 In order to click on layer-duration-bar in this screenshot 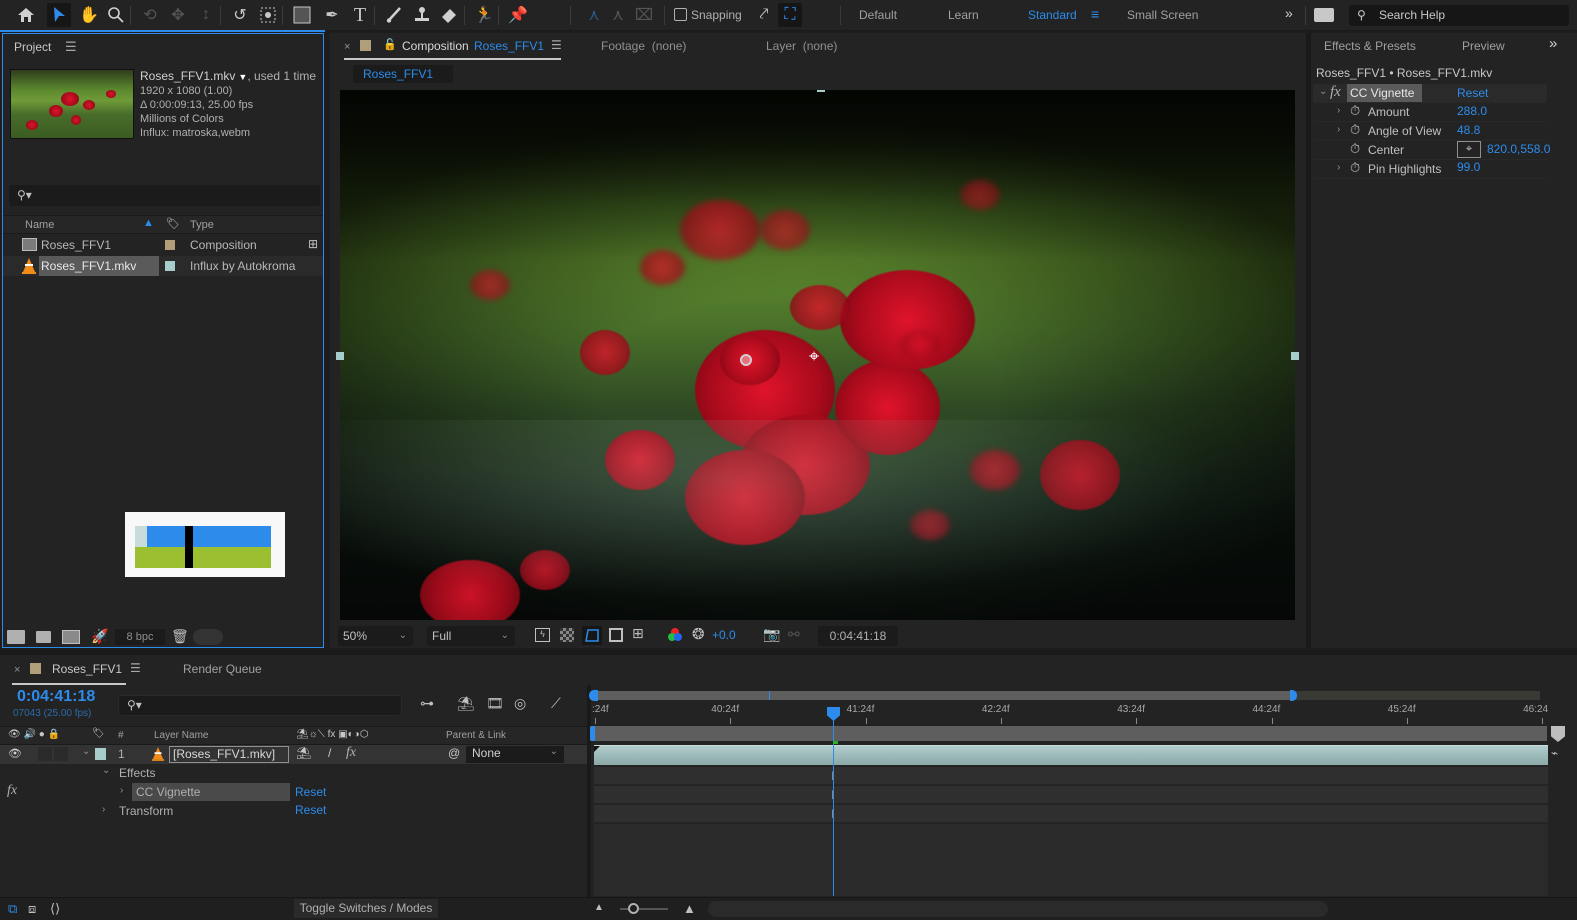, I will do `click(1071, 755)`.